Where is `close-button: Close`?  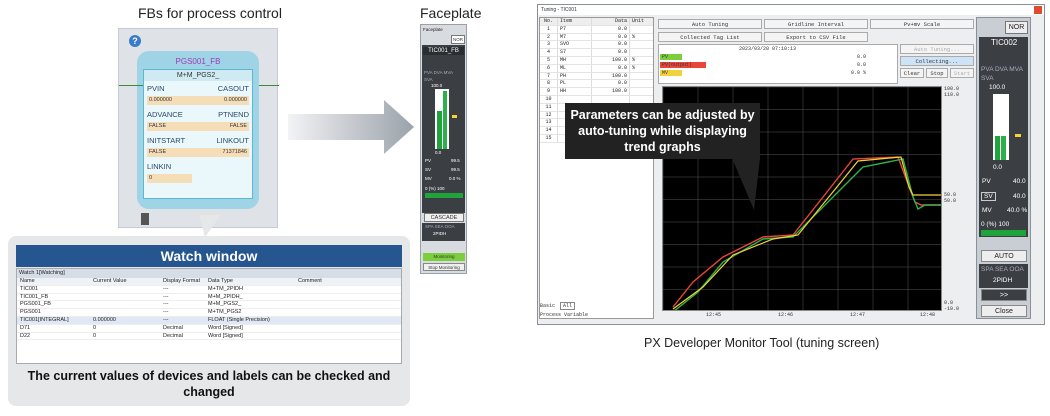 close-button: Close is located at coordinates (1004, 311).